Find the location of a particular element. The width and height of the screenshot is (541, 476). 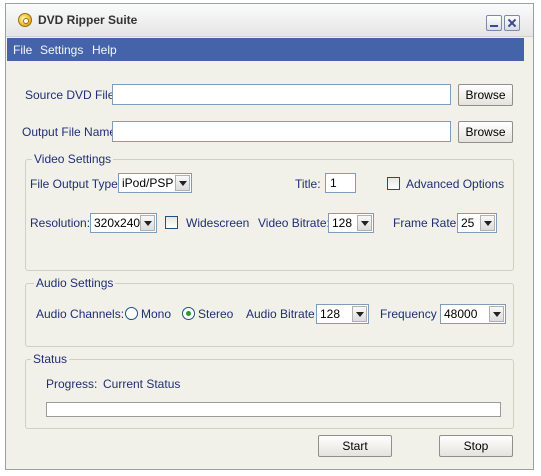

minimize-button is located at coordinates (494, 23).